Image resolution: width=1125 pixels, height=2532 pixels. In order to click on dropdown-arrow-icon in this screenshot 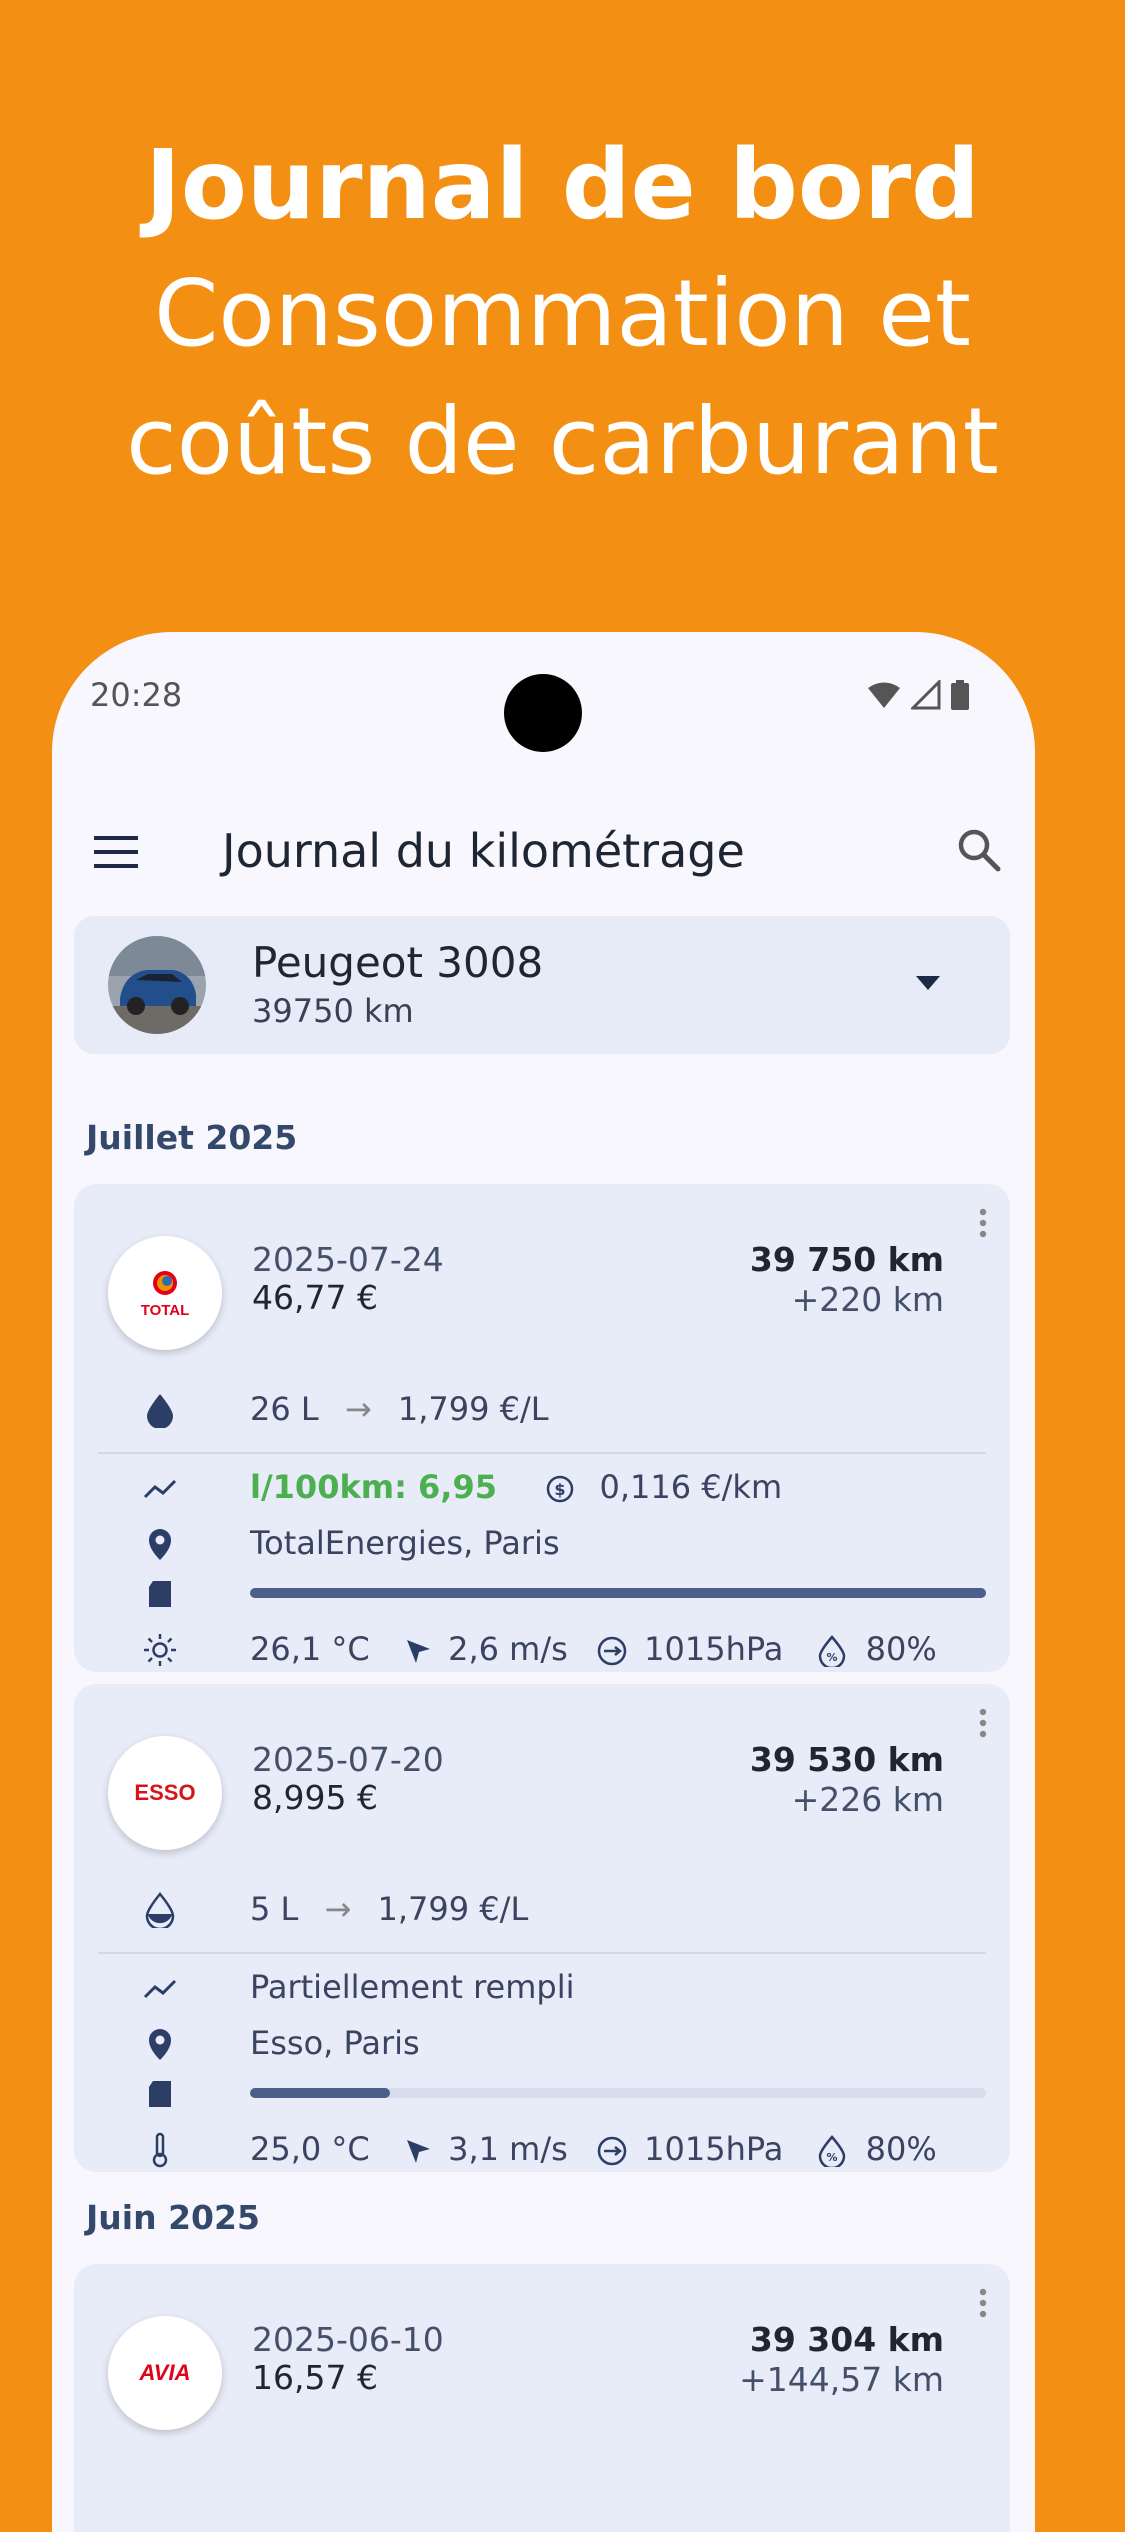, I will do `click(928, 985)`.